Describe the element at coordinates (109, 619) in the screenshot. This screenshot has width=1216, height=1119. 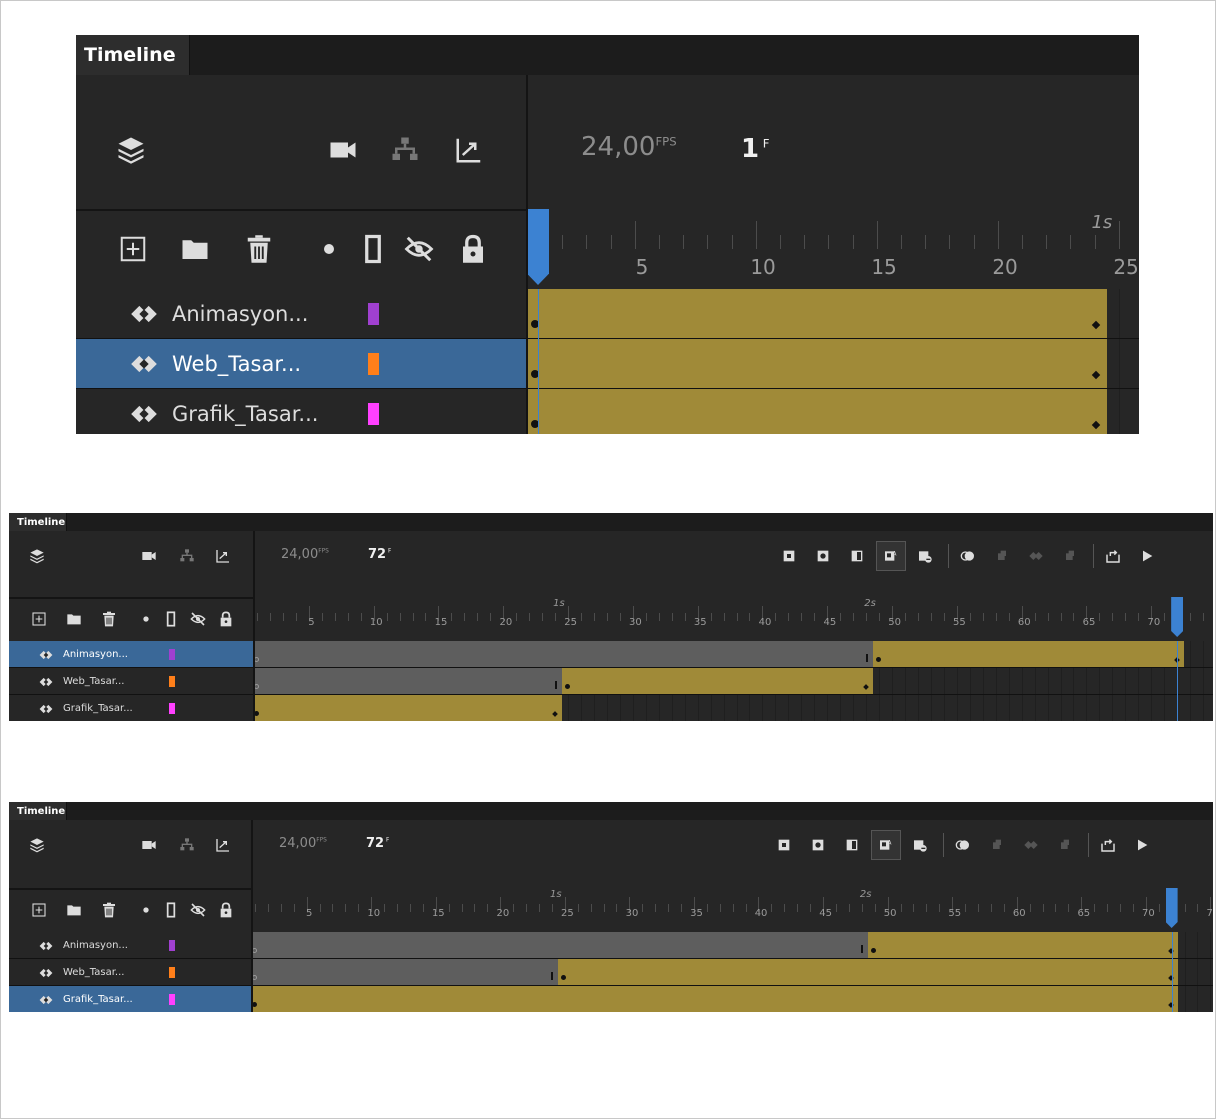
I see `delete-icon` at that location.